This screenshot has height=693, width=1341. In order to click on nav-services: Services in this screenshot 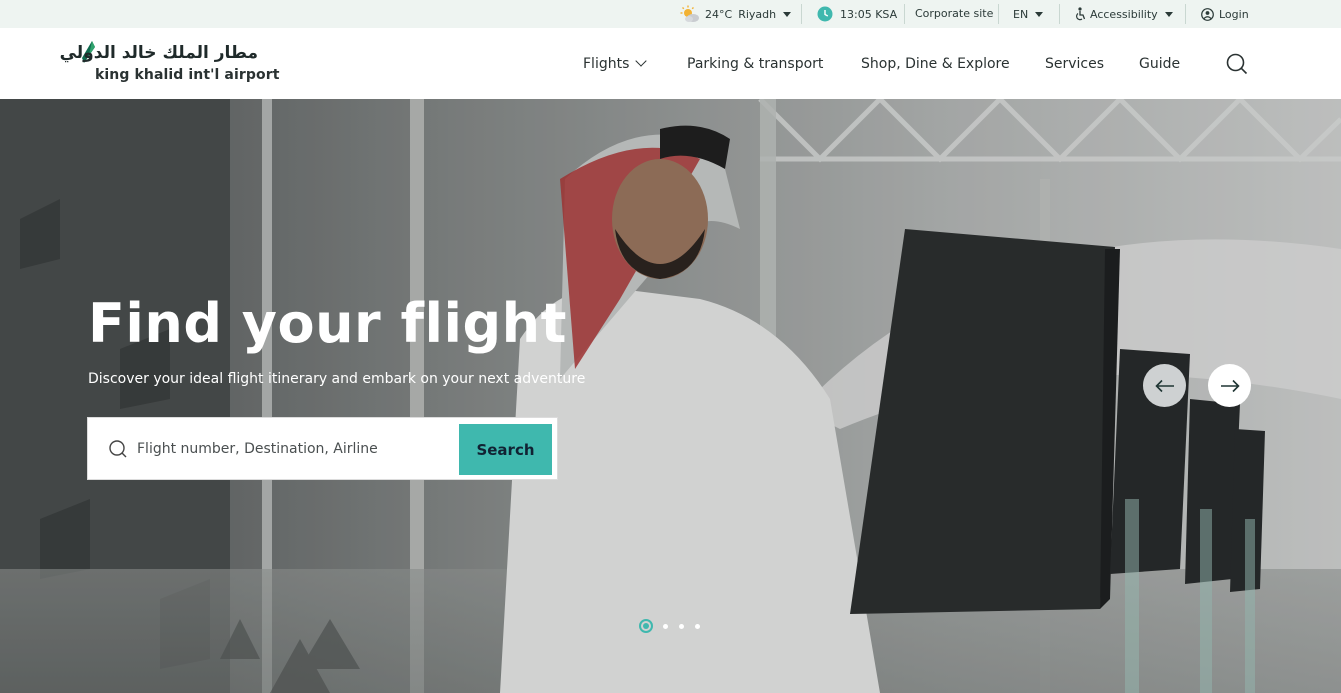, I will do `click(1074, 63)`.